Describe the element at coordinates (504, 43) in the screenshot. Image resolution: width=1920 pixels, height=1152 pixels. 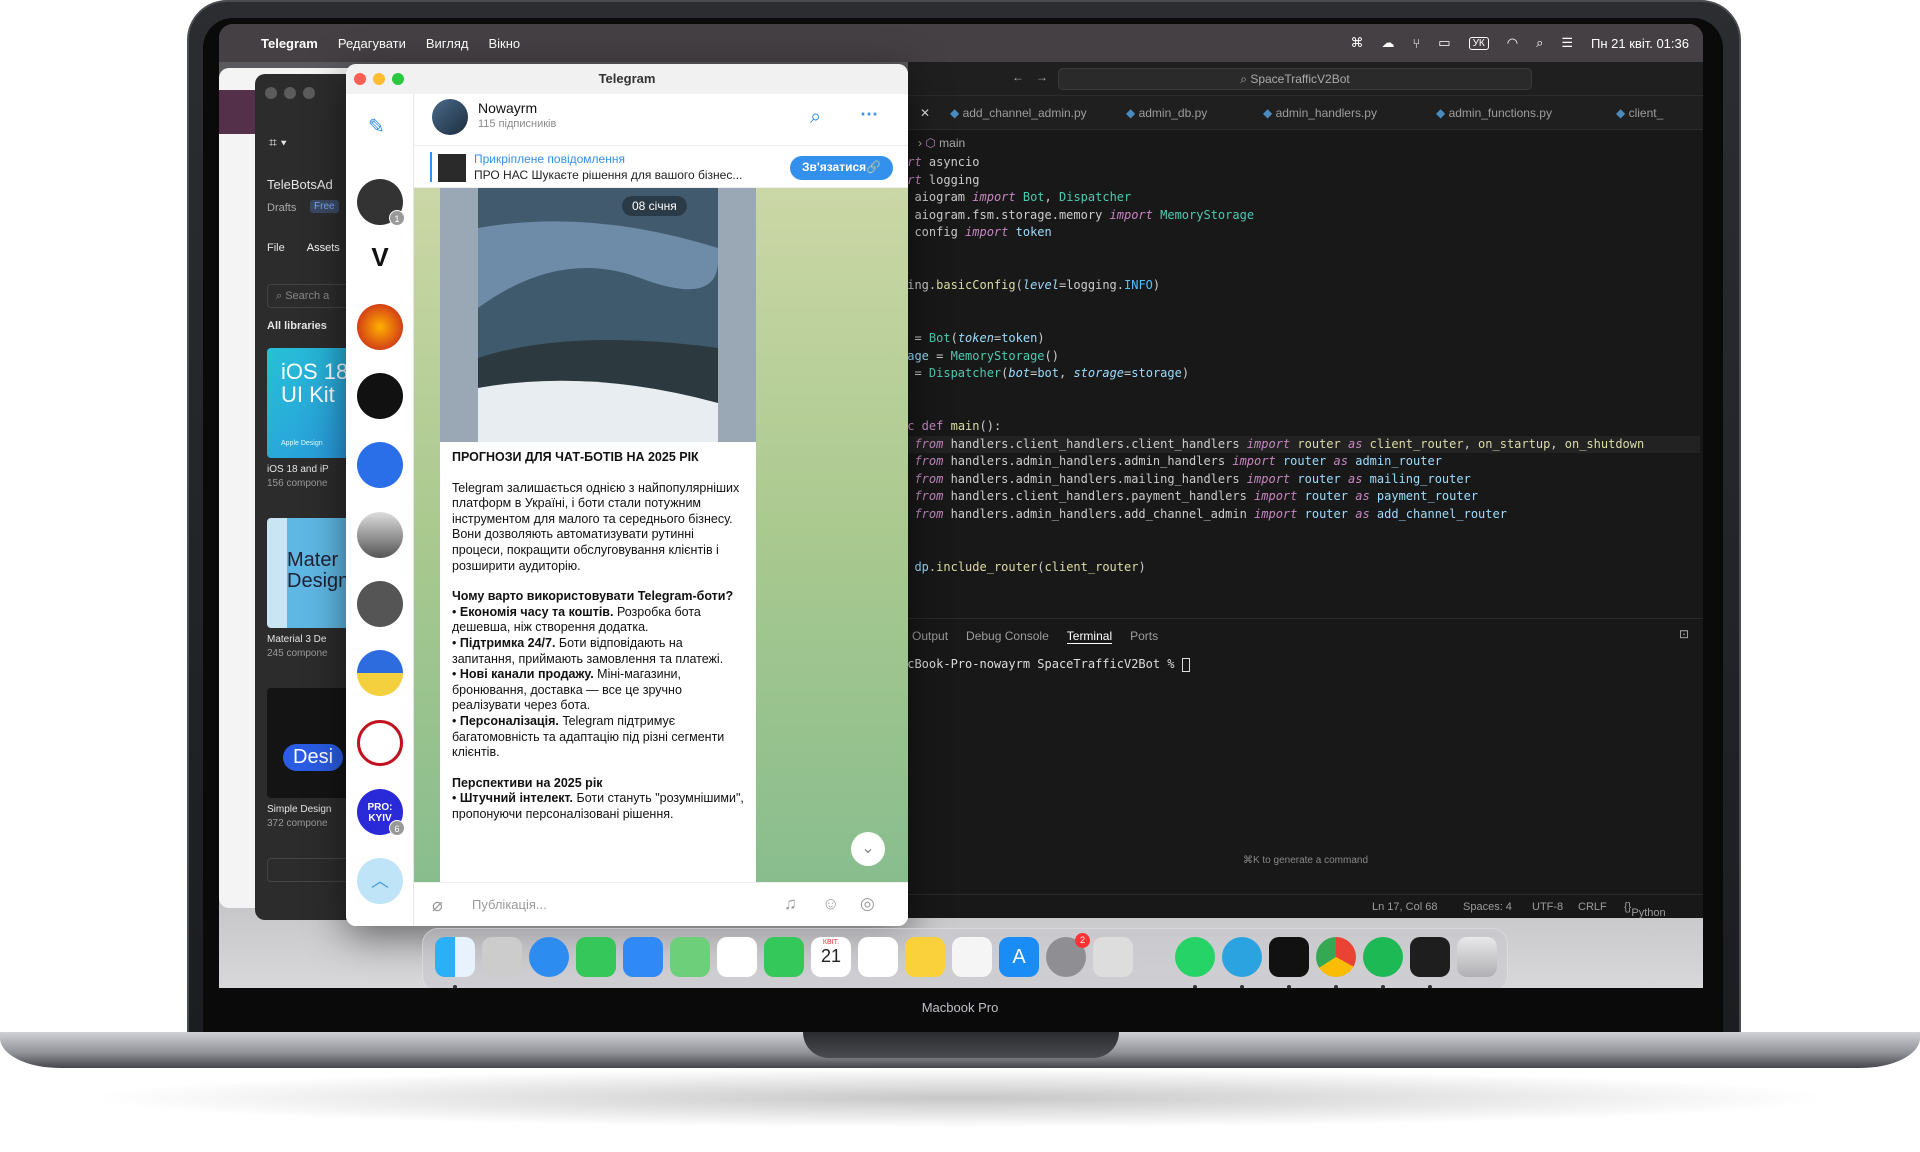
I see `menu-window: Вікно` at that location.